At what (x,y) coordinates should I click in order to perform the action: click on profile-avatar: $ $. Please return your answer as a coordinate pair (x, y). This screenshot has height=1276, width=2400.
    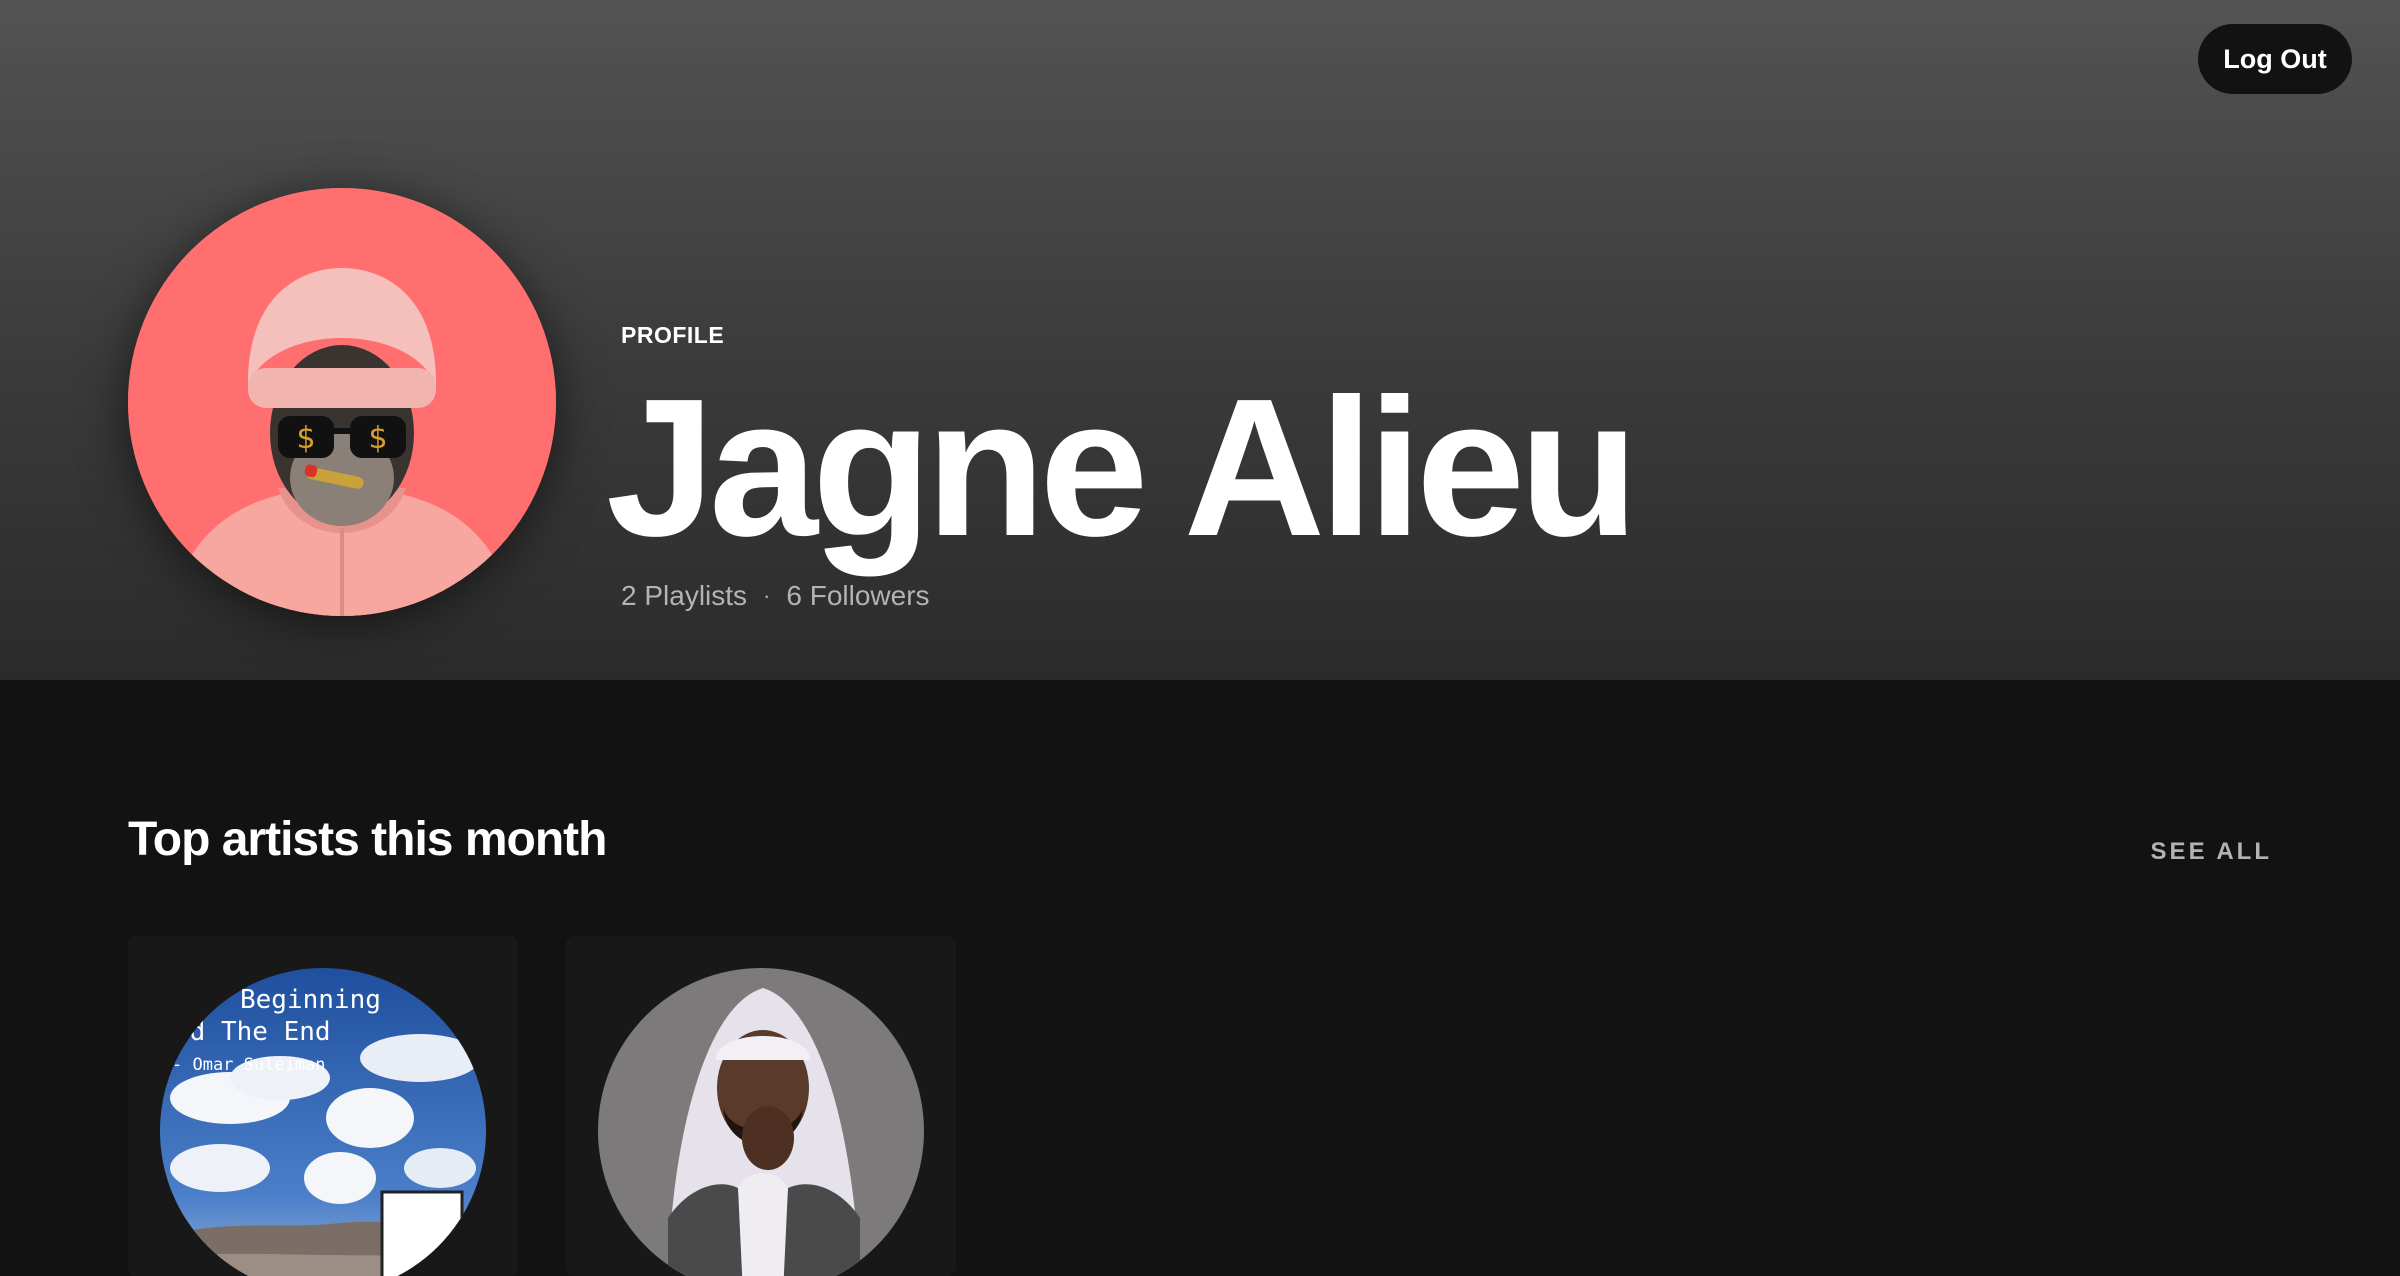
    Looking at the image, I should click on (342, 402).